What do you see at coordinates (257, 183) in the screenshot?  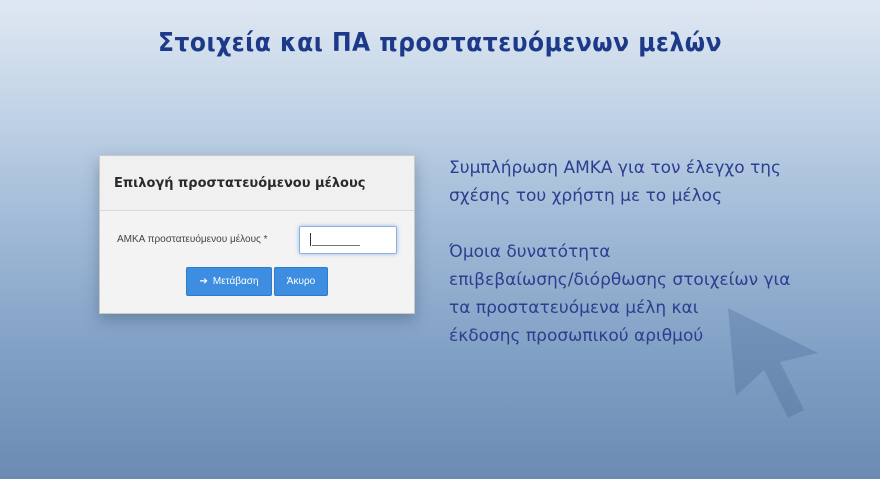 I see `dialog-title: Επιλογή προστατευόμενου μέλους` at bounding box center [257, 183].